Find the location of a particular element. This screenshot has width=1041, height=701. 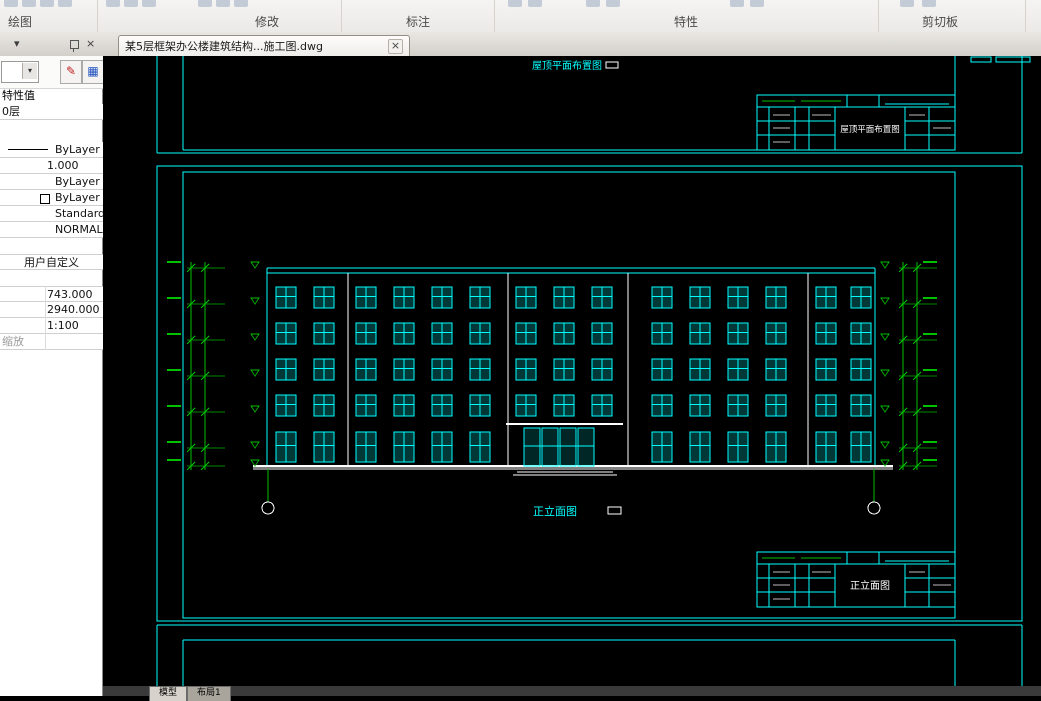

property-row: 1.000 is located at coordinates (51, 166).